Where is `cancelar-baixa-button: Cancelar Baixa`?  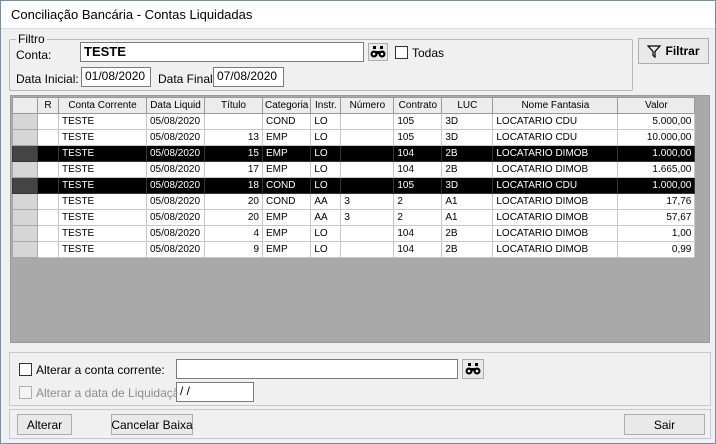
cancelar-baixa-button: Cancelar Baixa is located at coordinates (152, 424).